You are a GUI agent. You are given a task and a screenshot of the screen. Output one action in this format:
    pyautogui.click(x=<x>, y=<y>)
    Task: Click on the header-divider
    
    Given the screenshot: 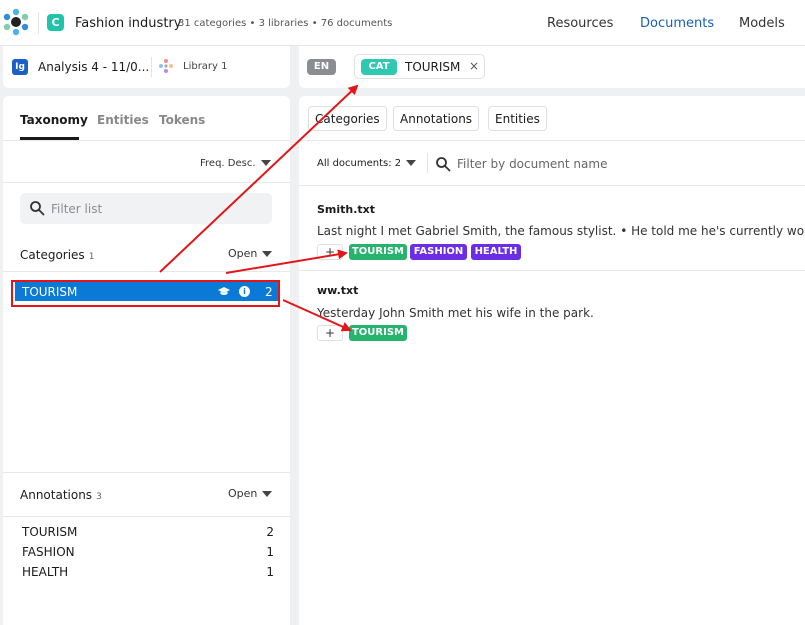 What is the action you would take?
    pyautogui.click(x=38, y=23)
    